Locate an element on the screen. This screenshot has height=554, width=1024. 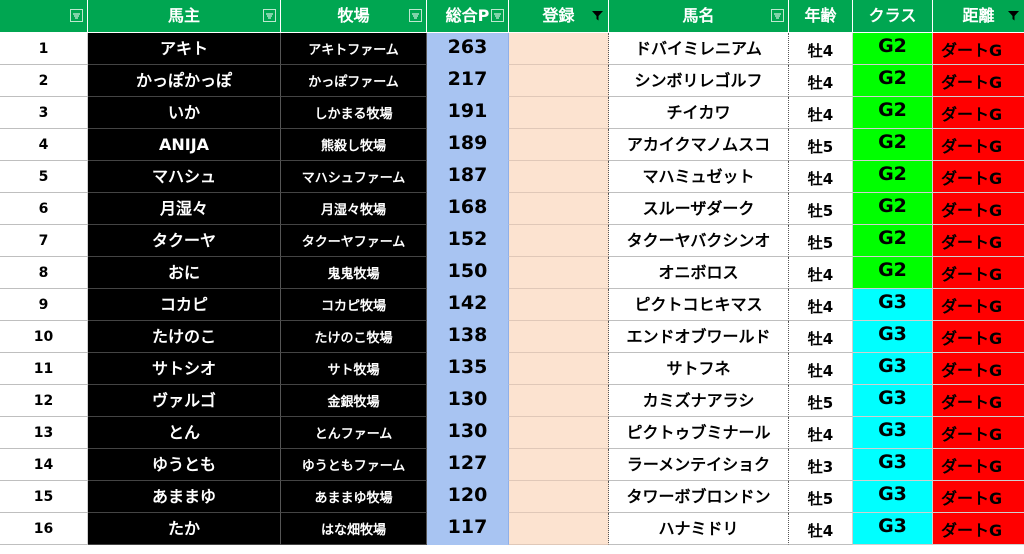
header-number is located at coordinates (44, 16).